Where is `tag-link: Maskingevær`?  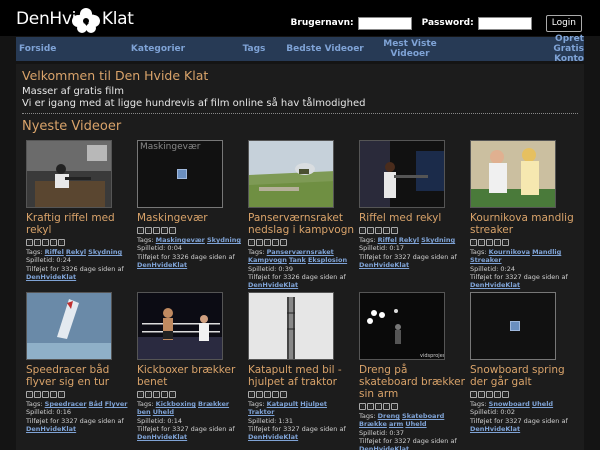 tag-link: Maskingevær is located at coordinates (180, 240).